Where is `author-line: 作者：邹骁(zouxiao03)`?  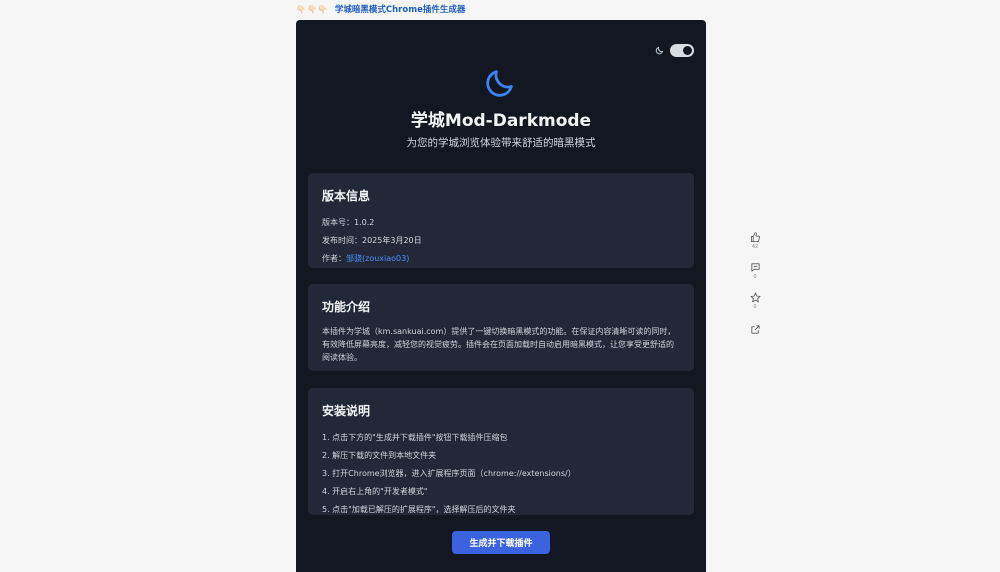 author-line: 作者：邹骁(zouxiao03) is located at coordinates (501, 259).